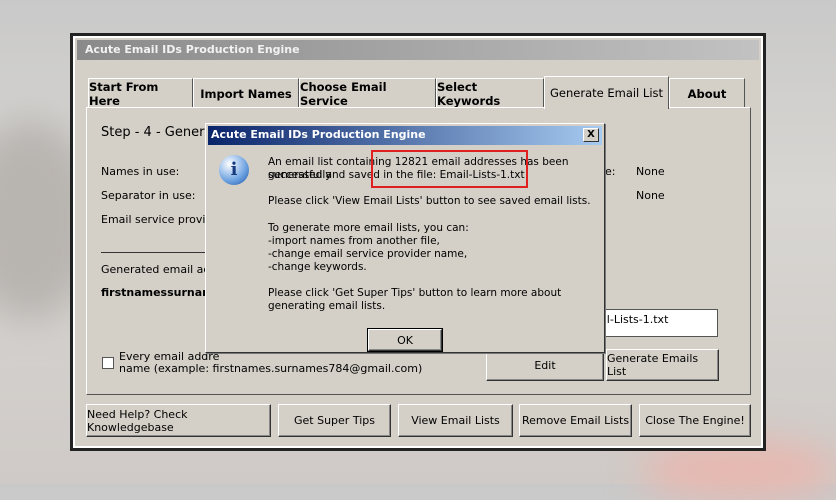 This screenshot has height=500, width=836. What do you see at coordinates (161, 269) in the screenshot?
I see `generated-label: Generated email addr` at bounding box center [161, 269].